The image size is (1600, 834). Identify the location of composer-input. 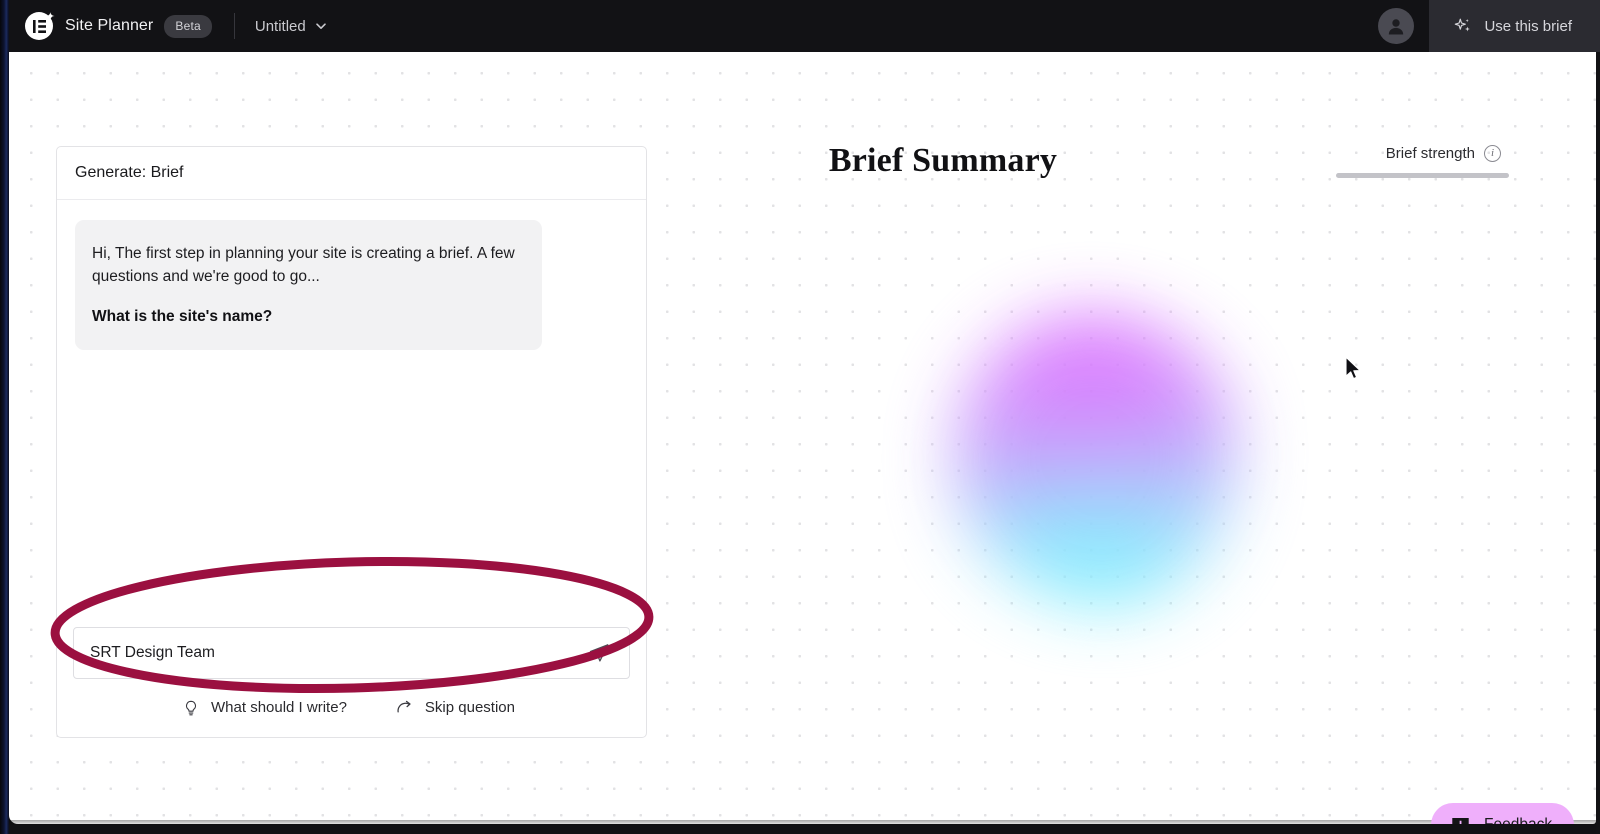
(337, 653).